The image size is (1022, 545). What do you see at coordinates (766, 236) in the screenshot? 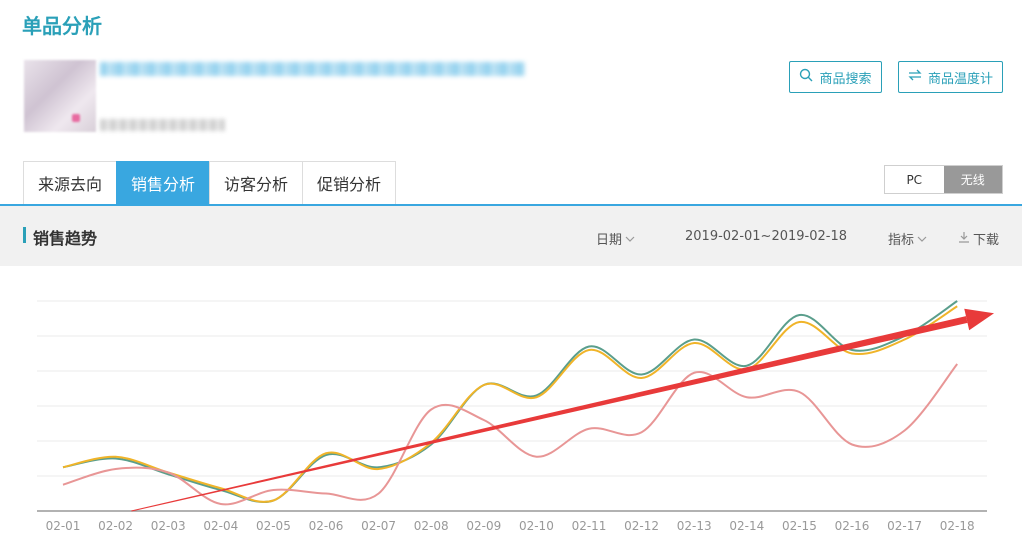
I see `date-range-value: 2019-02-01~2019-02-18` at bounding box center [766, 236].